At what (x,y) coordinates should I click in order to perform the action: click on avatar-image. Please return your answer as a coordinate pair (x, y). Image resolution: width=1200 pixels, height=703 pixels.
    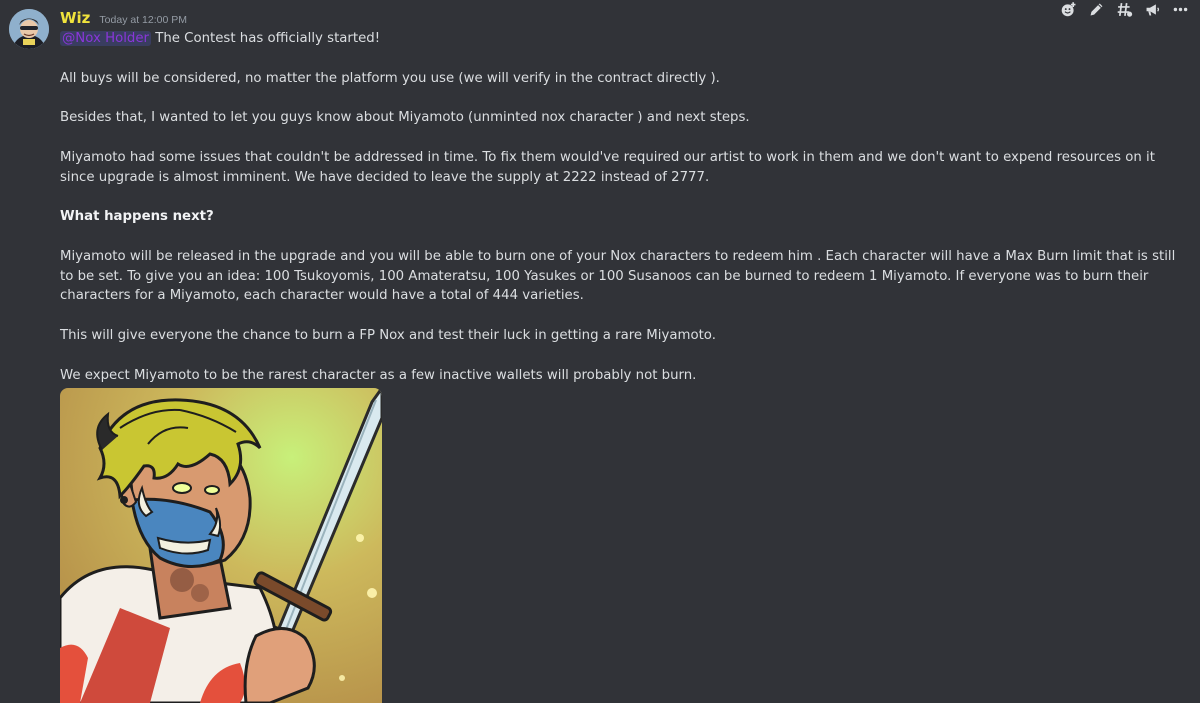
    Looking at the image, I should click on (29, 29).